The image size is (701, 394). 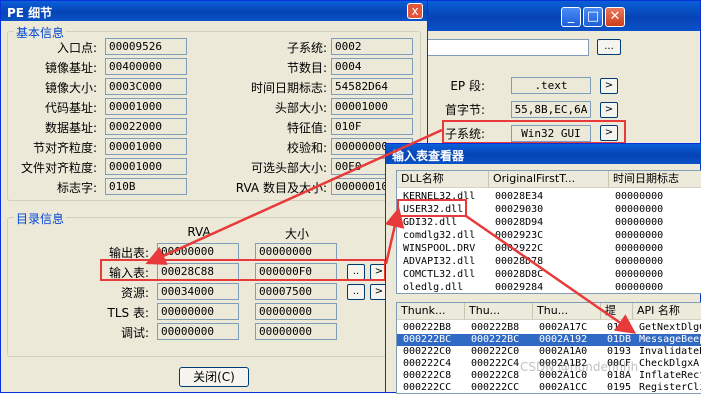 What do you see at coordinates (296, 234) in the screenshot?
I see `size-column-header: 大小` at bounding box center [296, 234].